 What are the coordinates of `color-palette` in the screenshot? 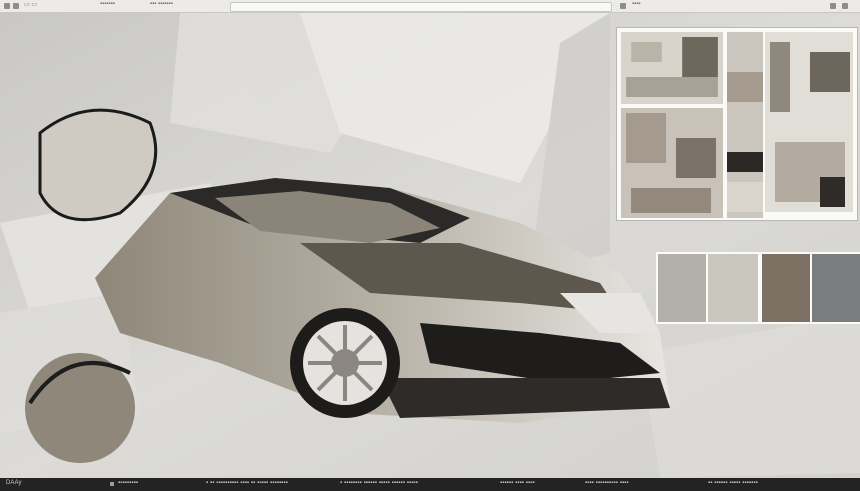 It's located at (758, 288).